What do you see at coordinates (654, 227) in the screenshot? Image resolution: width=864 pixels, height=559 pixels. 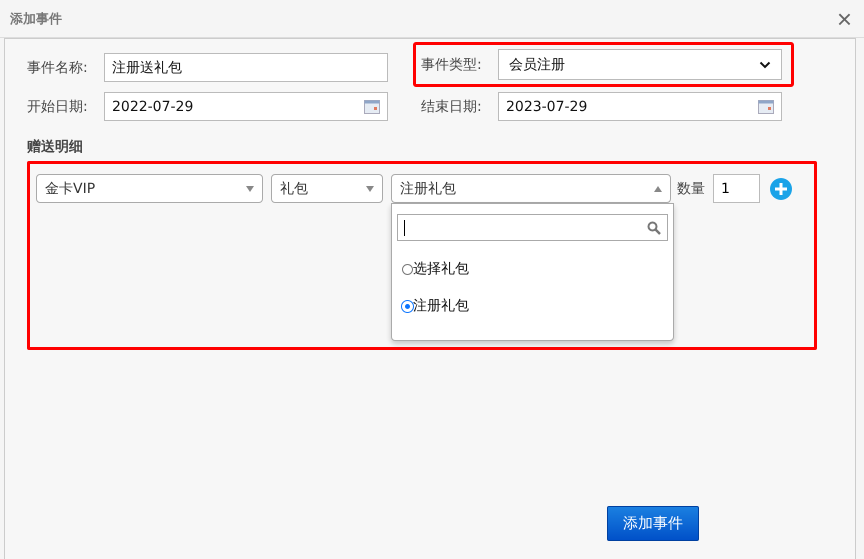 I see `search-icon` at bounding box center [654, 227].